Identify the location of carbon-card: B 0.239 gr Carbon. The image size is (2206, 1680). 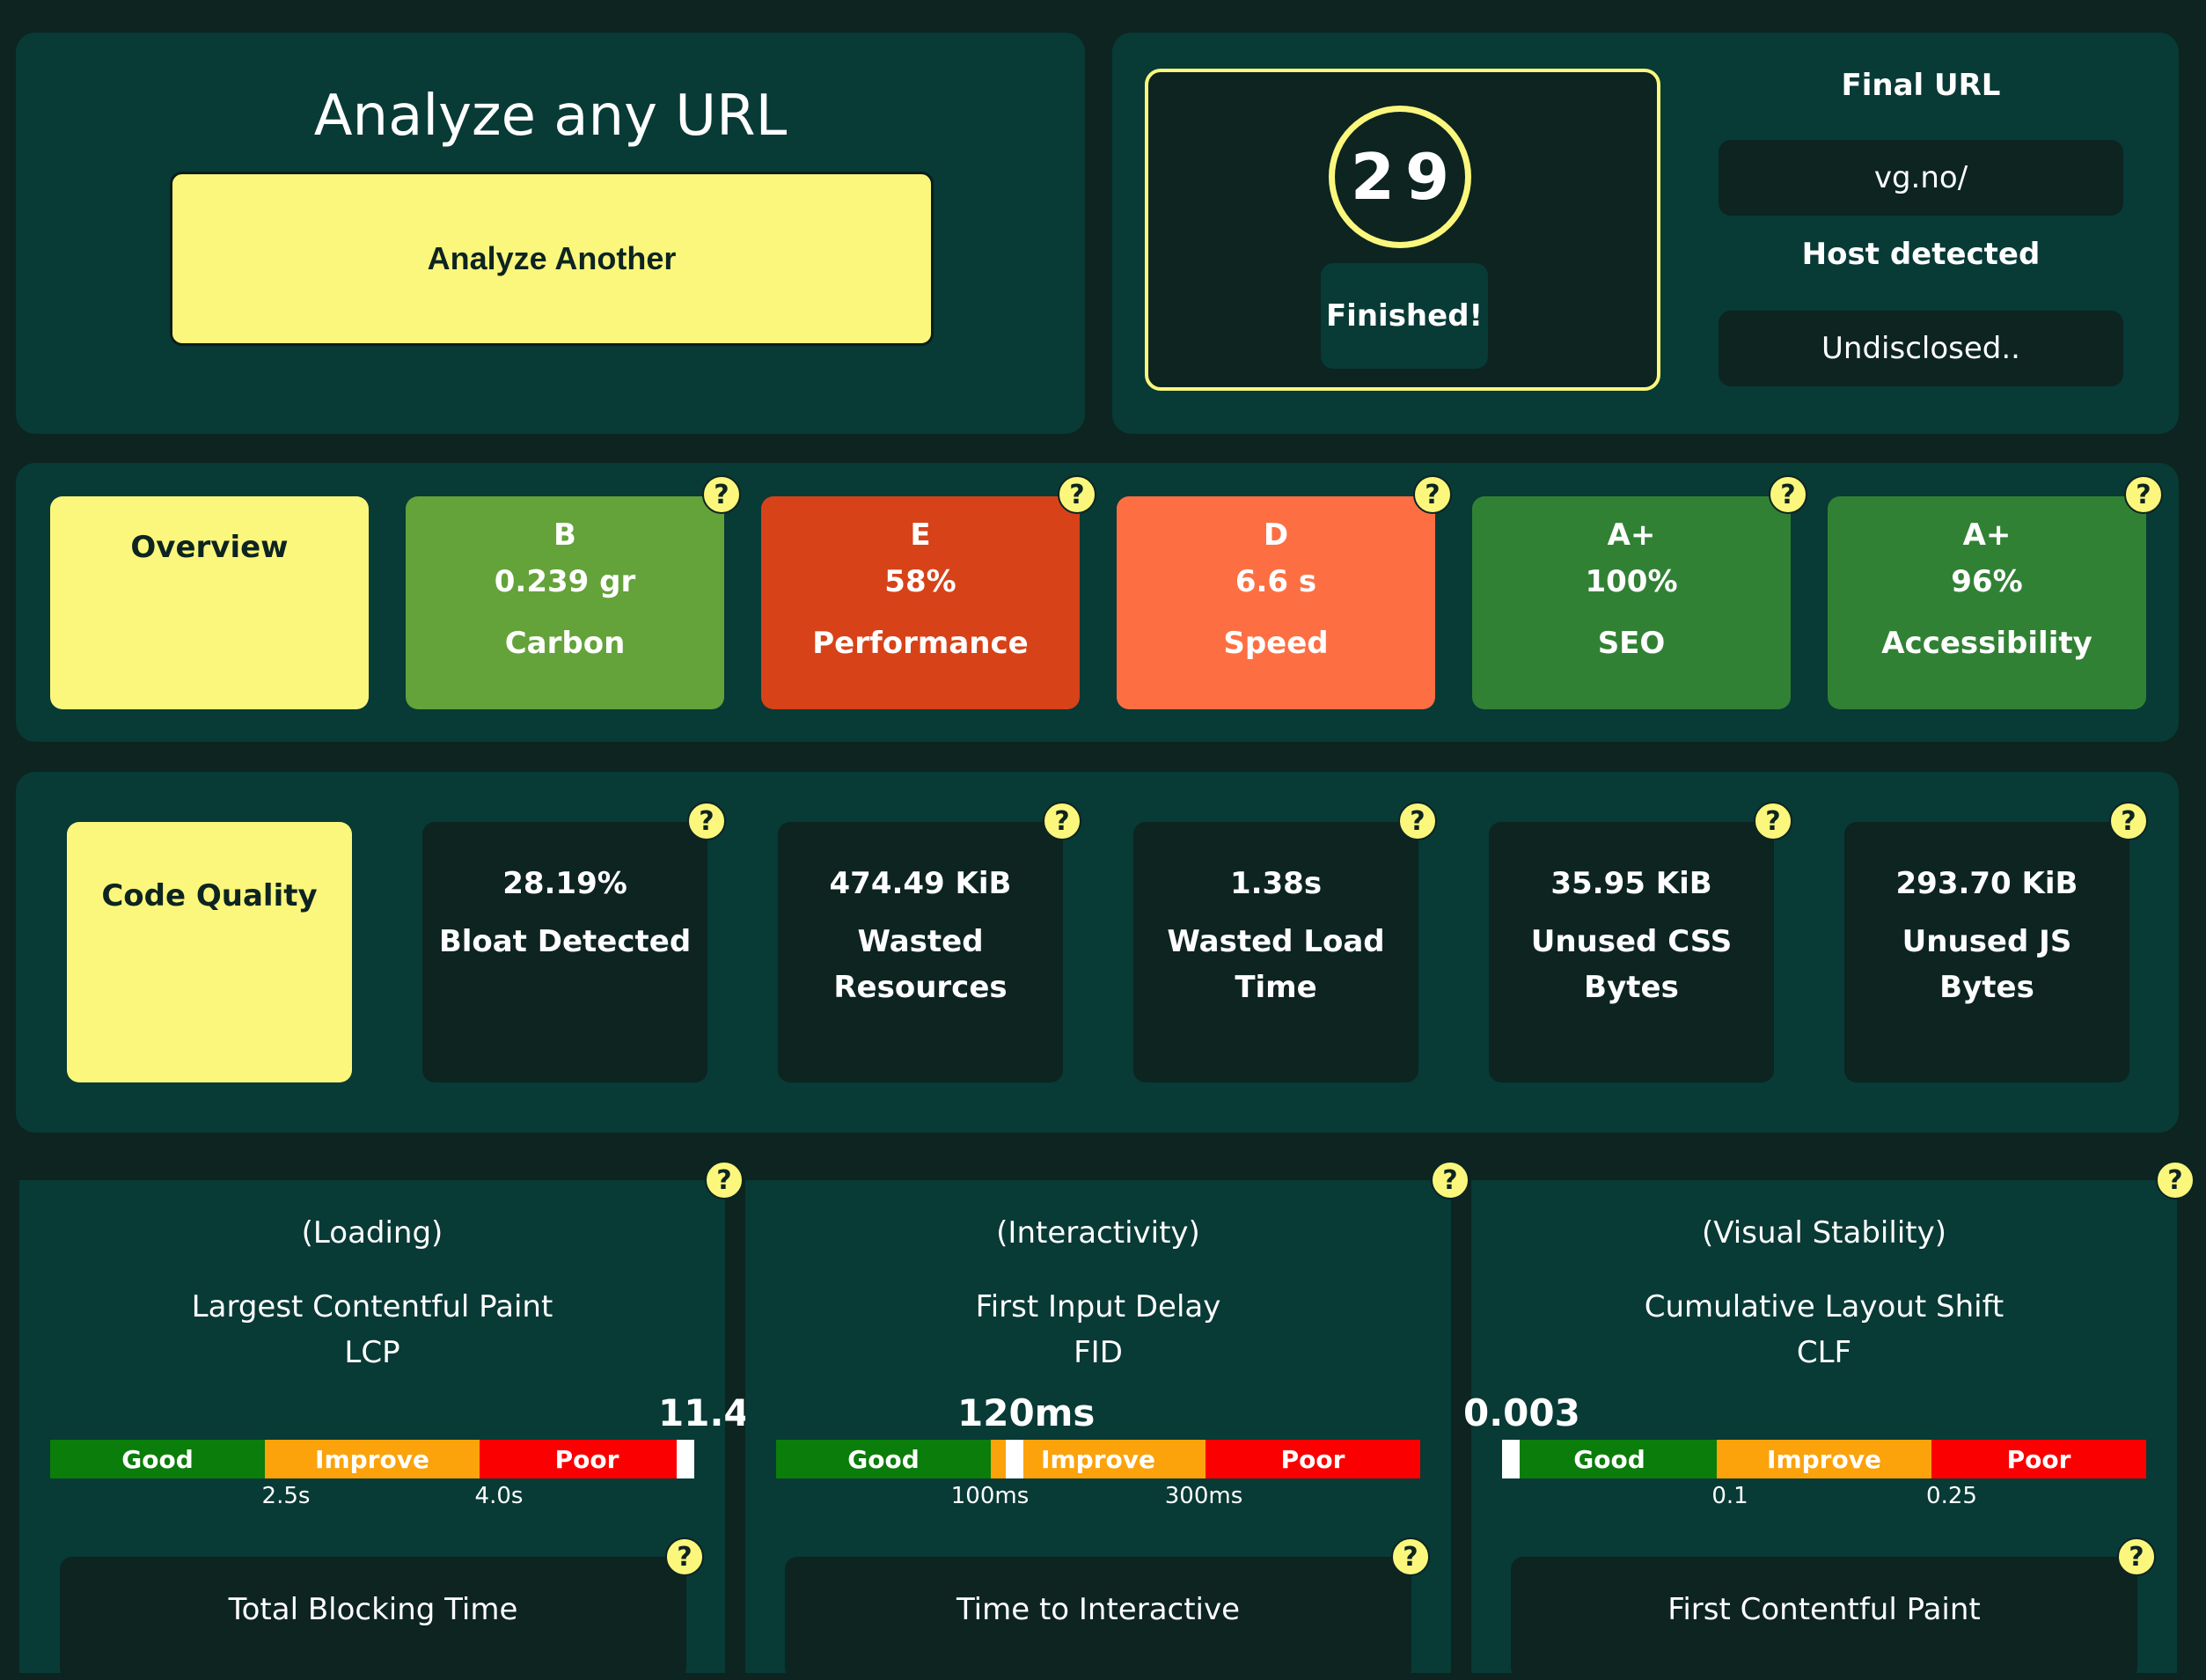
(565, 602).